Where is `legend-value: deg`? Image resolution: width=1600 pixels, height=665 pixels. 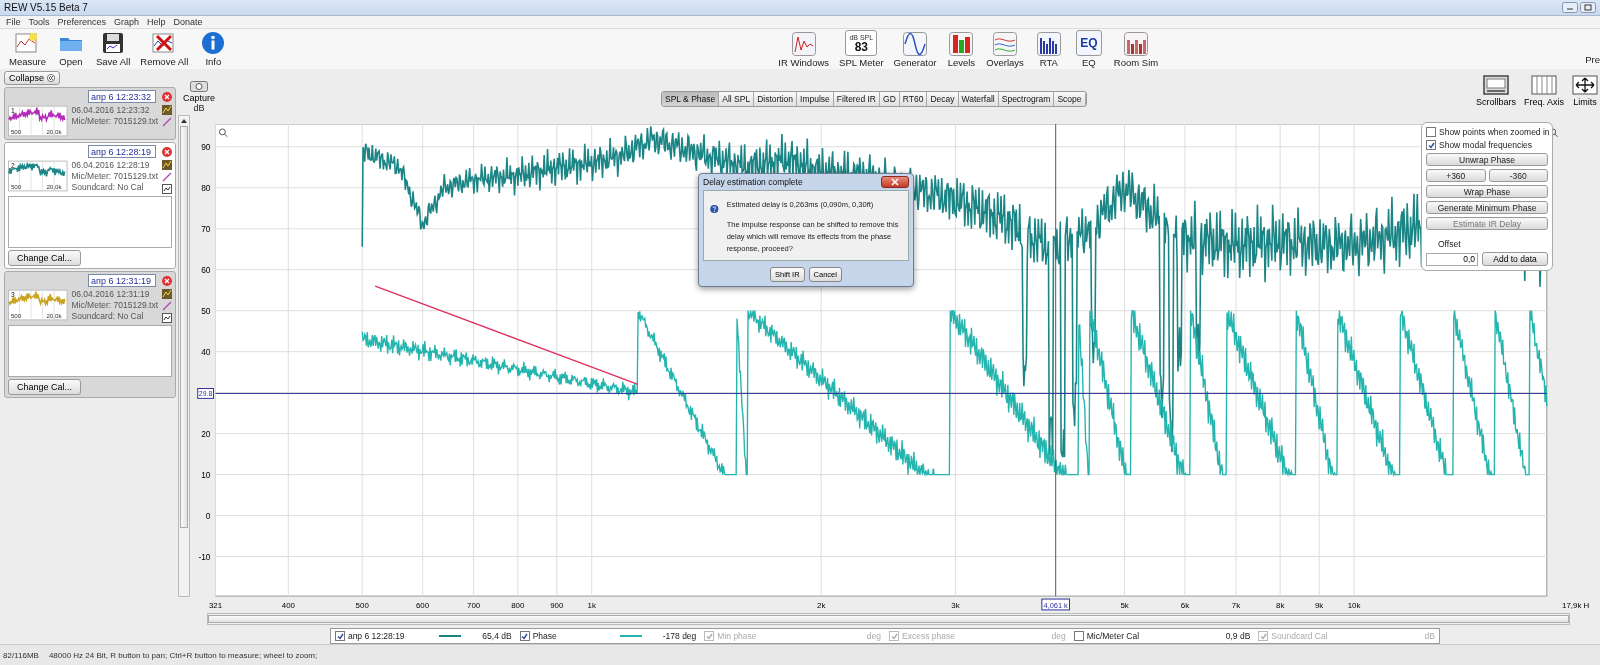 legend-value: deg is located at coordinates (1058, 636).